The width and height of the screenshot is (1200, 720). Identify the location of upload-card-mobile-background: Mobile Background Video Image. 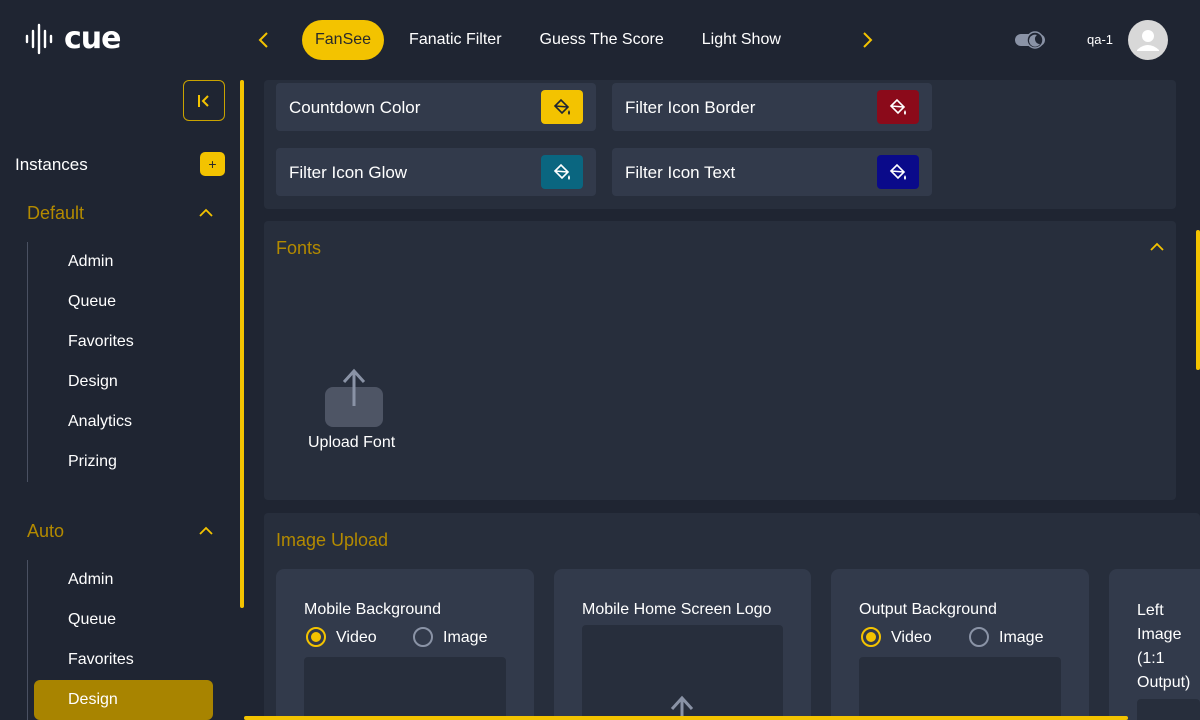
(405, 644).